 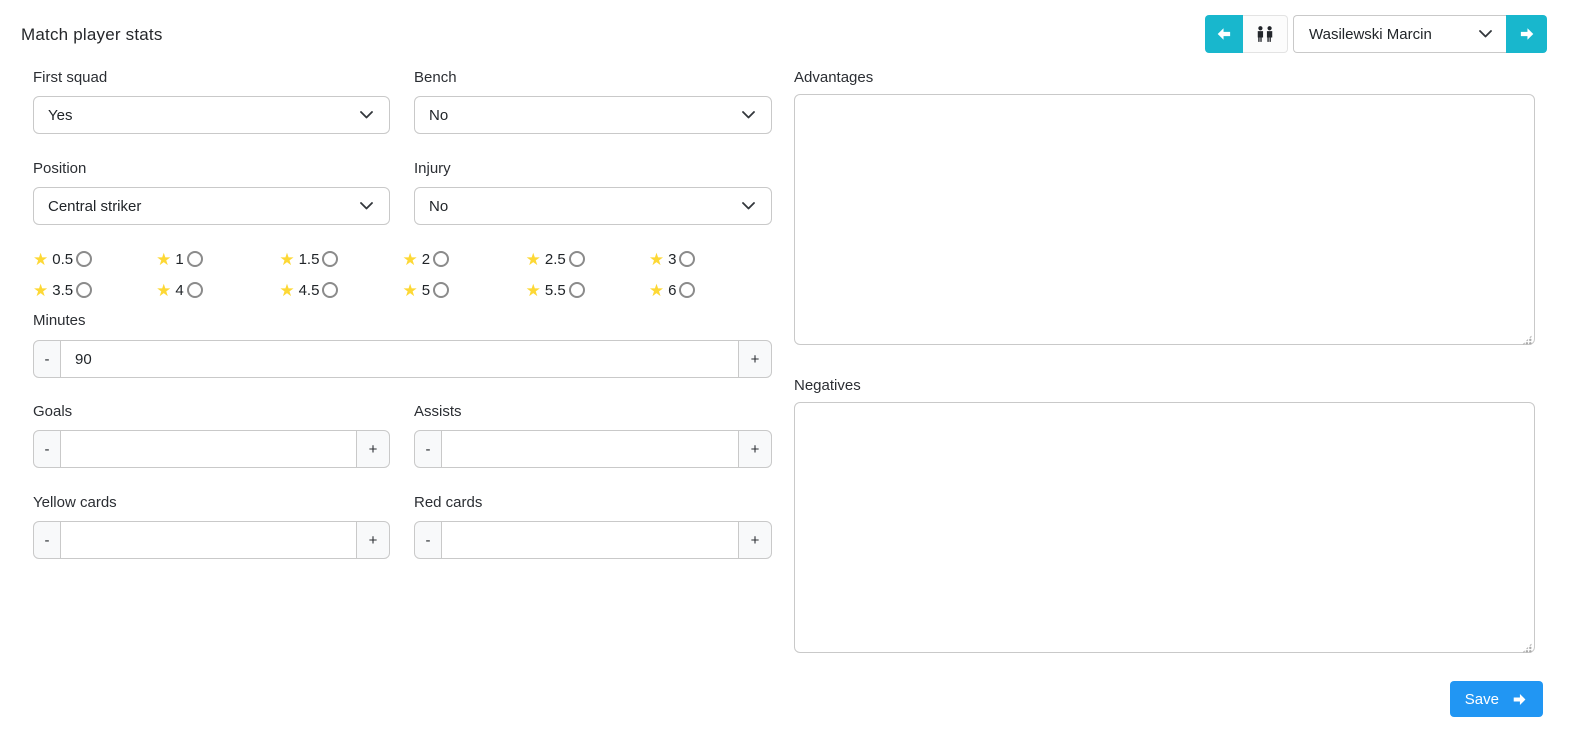 I want to click on player-nav: Wasilewski Marcin, so click(x=1376, y=34).